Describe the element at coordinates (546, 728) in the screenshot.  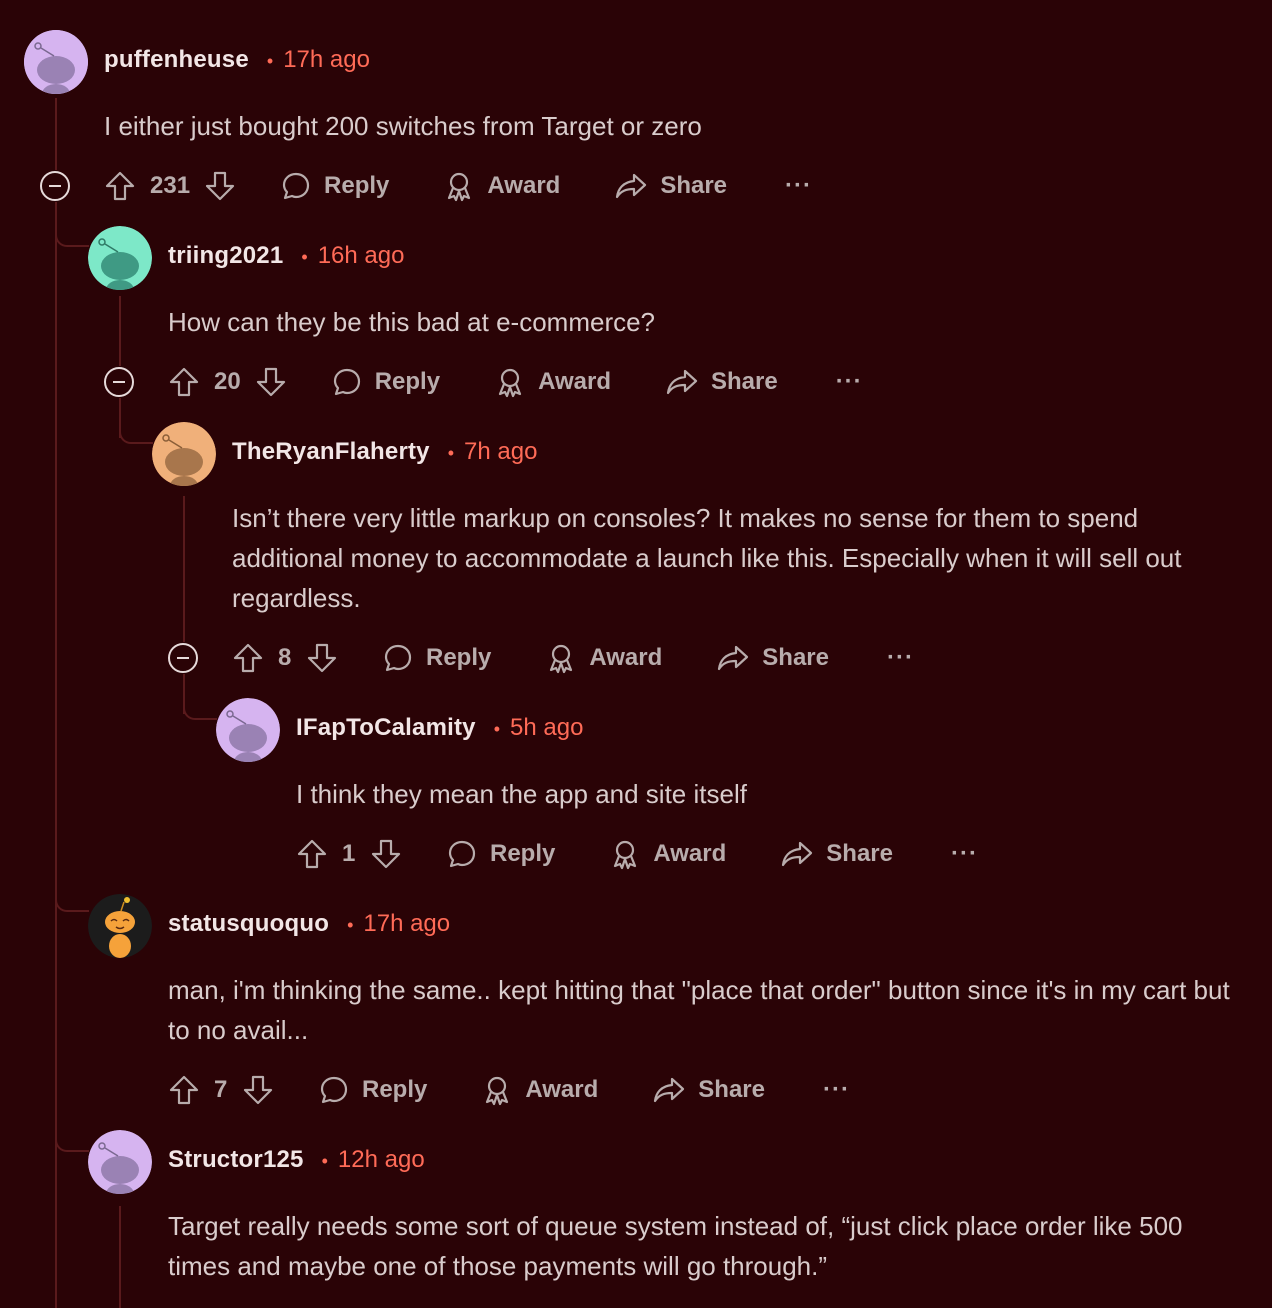
I see `timestamp: 5h ago` at that location.